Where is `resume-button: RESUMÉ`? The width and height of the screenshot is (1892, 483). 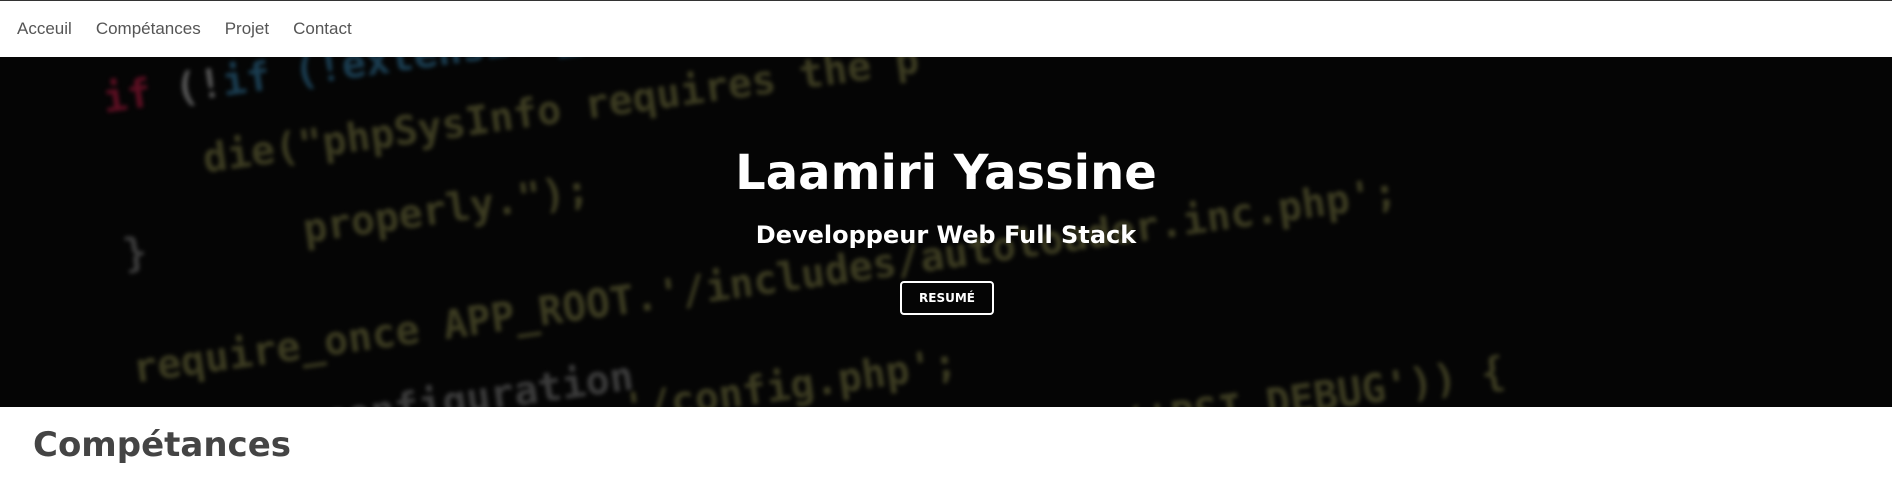
resume-button: RESUMÉ is located at coordinates (947, 298).